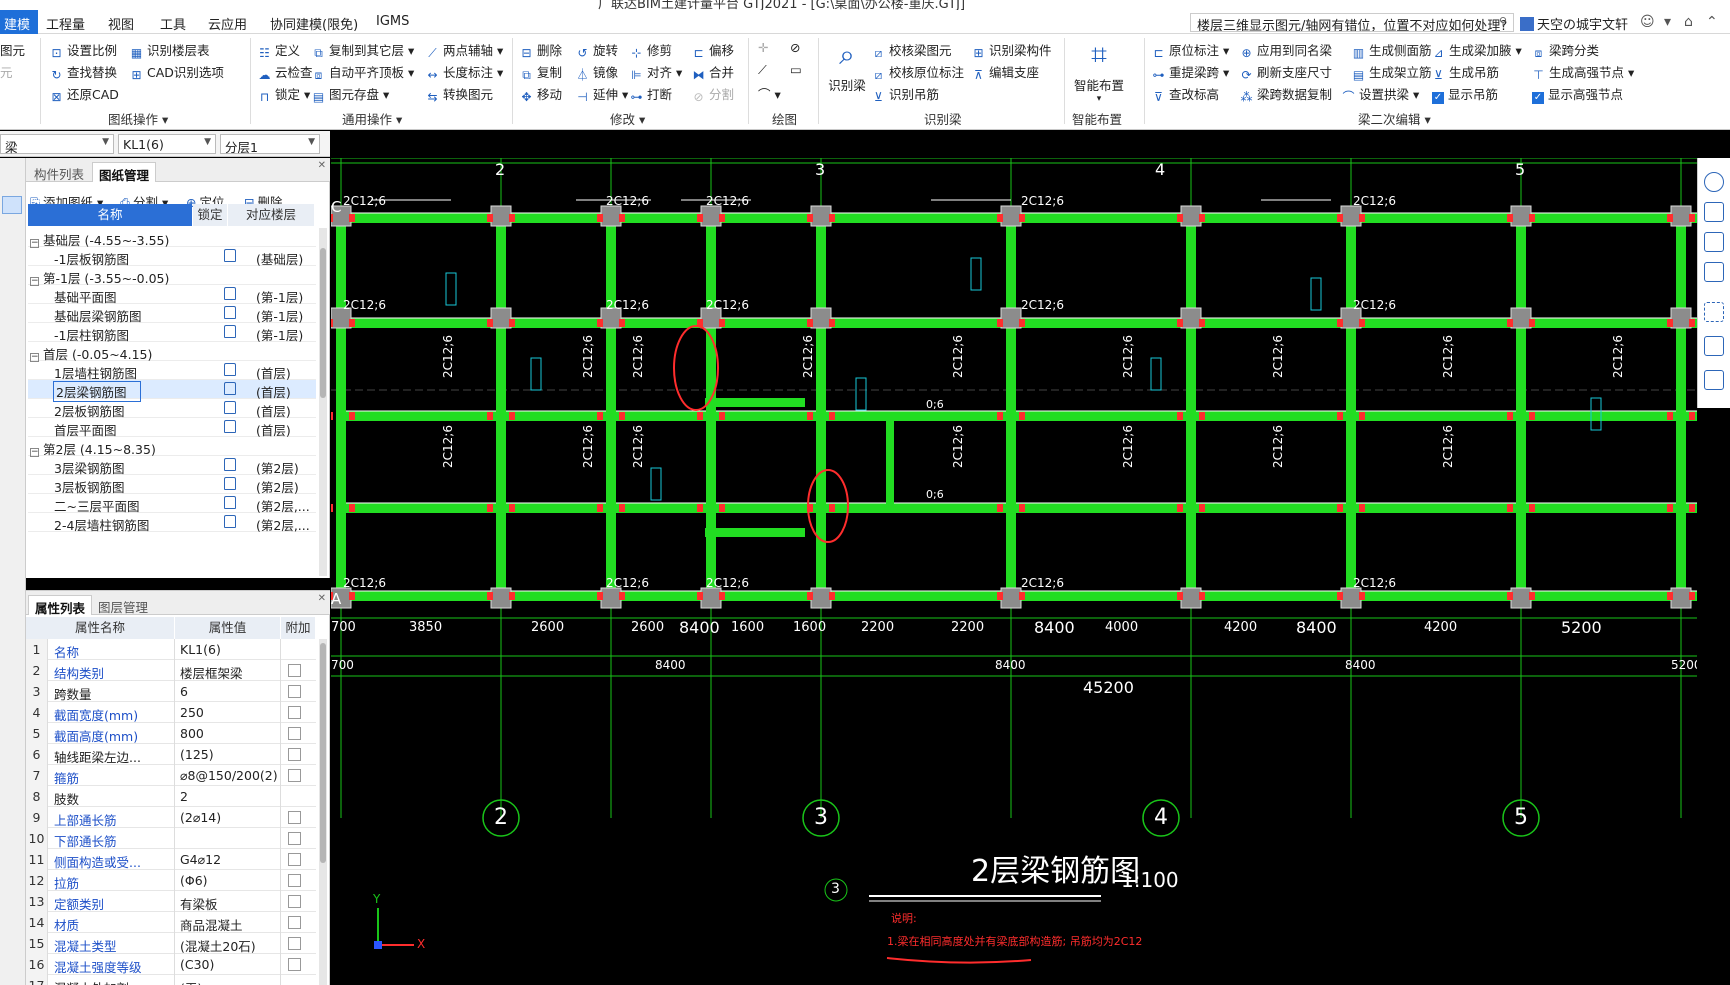  Describe the element at coordinates (12, 205) in the screenshot. I see `navigator-icon` at that location.